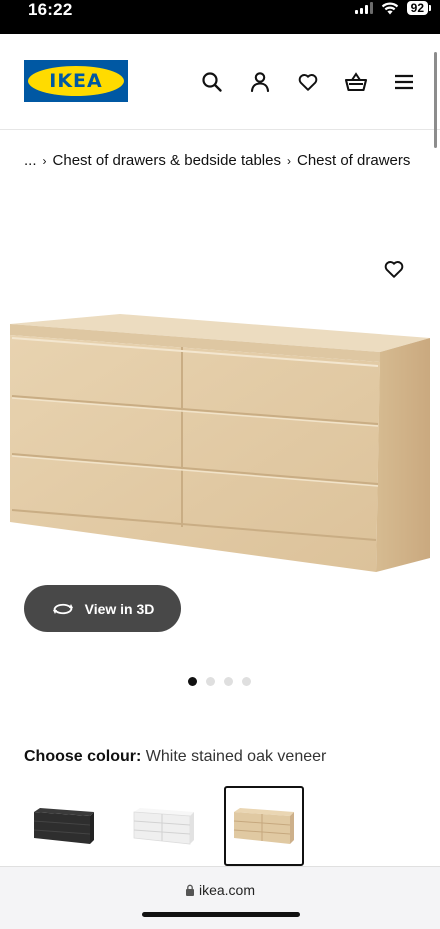 The image size is (440, 929). Describe the element at coordinates (76, 81) in the screenshot. I see `ikea-logo: IKEA` at that location.